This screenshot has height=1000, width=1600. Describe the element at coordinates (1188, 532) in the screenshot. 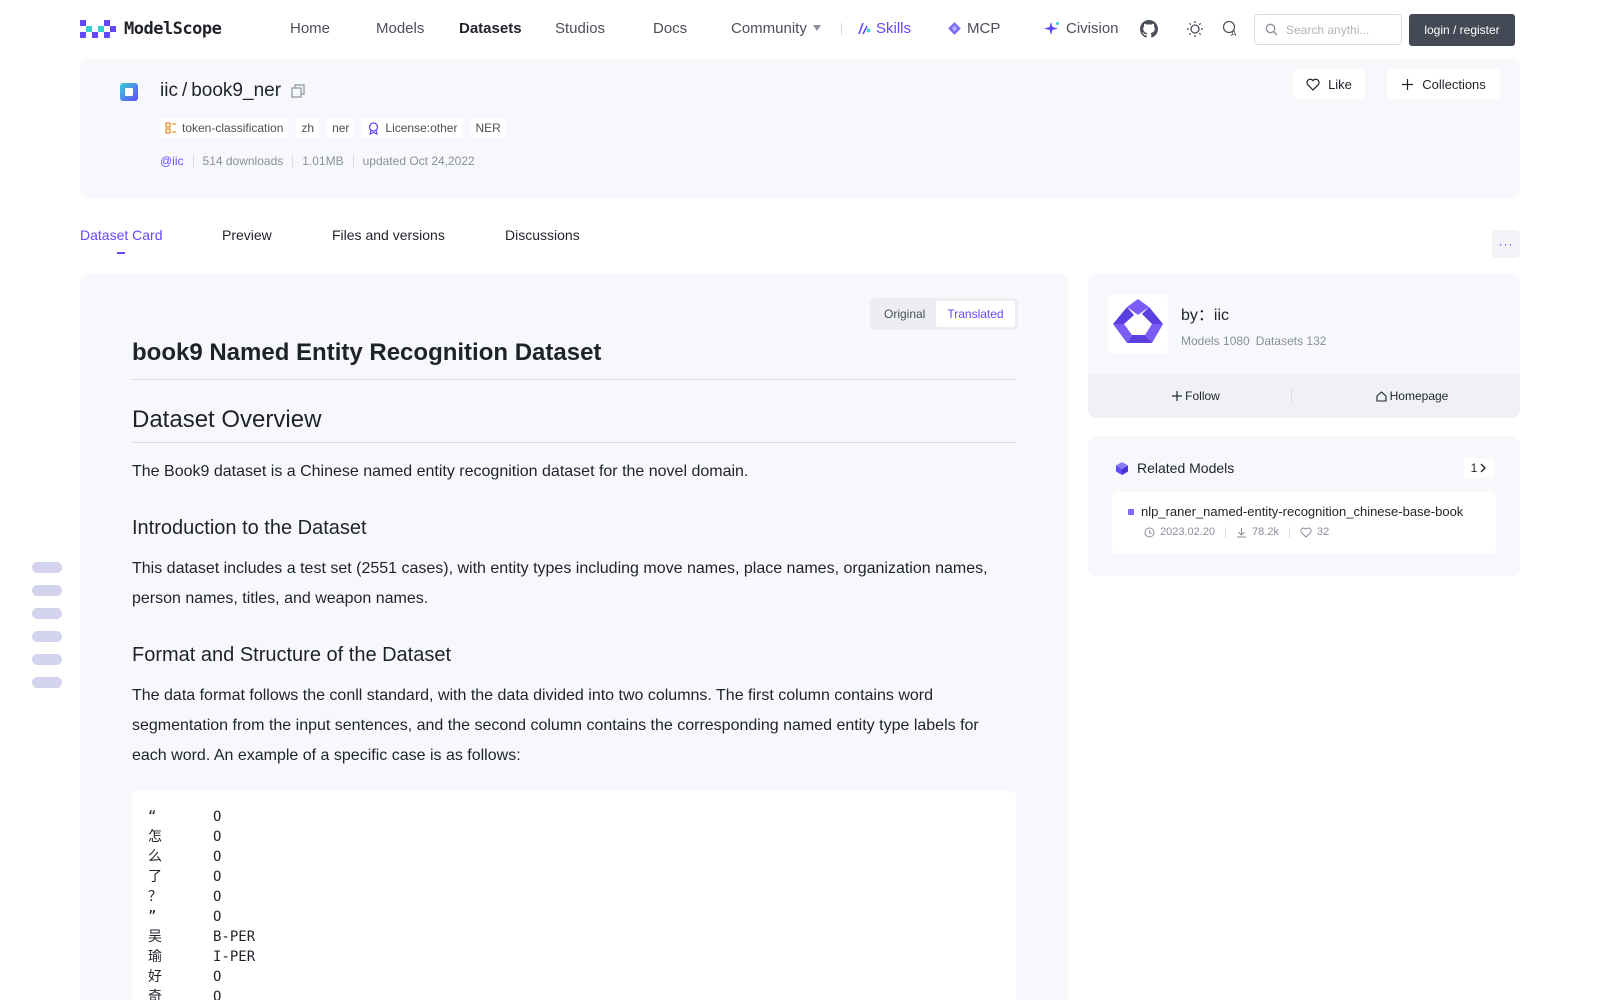

I see `date-value: 2023.02.20` at that location.